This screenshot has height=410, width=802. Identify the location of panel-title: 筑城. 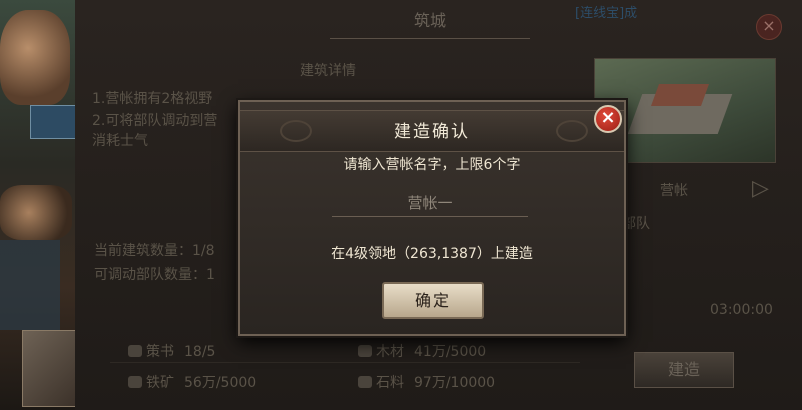
(429, 20).